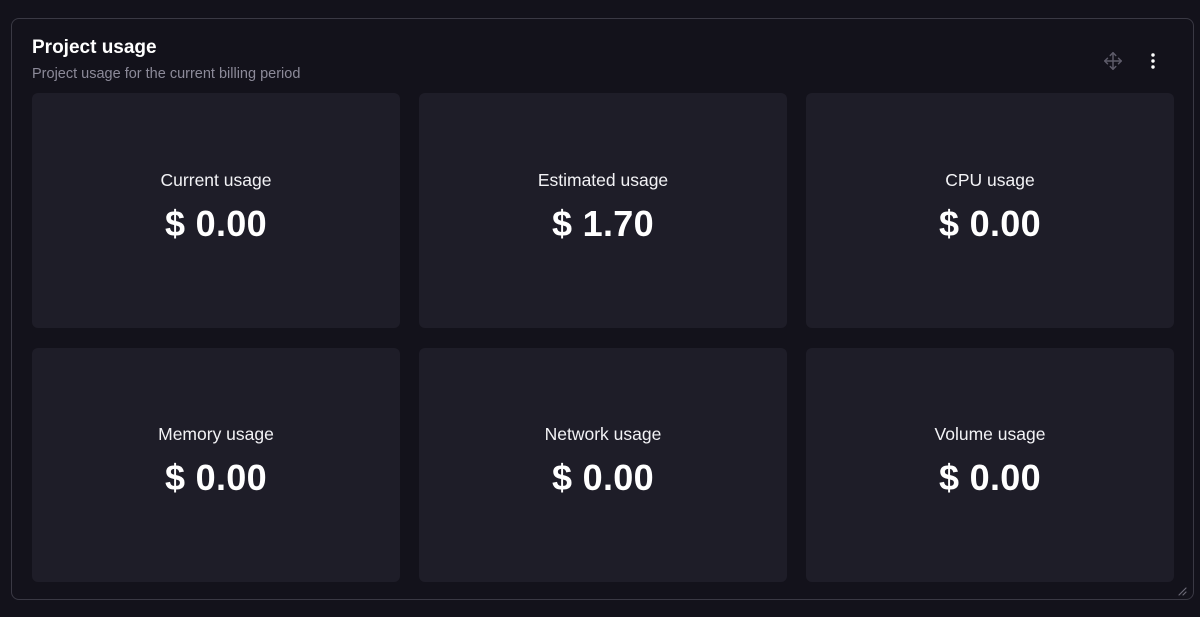  I want to click on volume-usage-card: Volume usage $ 0.00, so click(990, 464).